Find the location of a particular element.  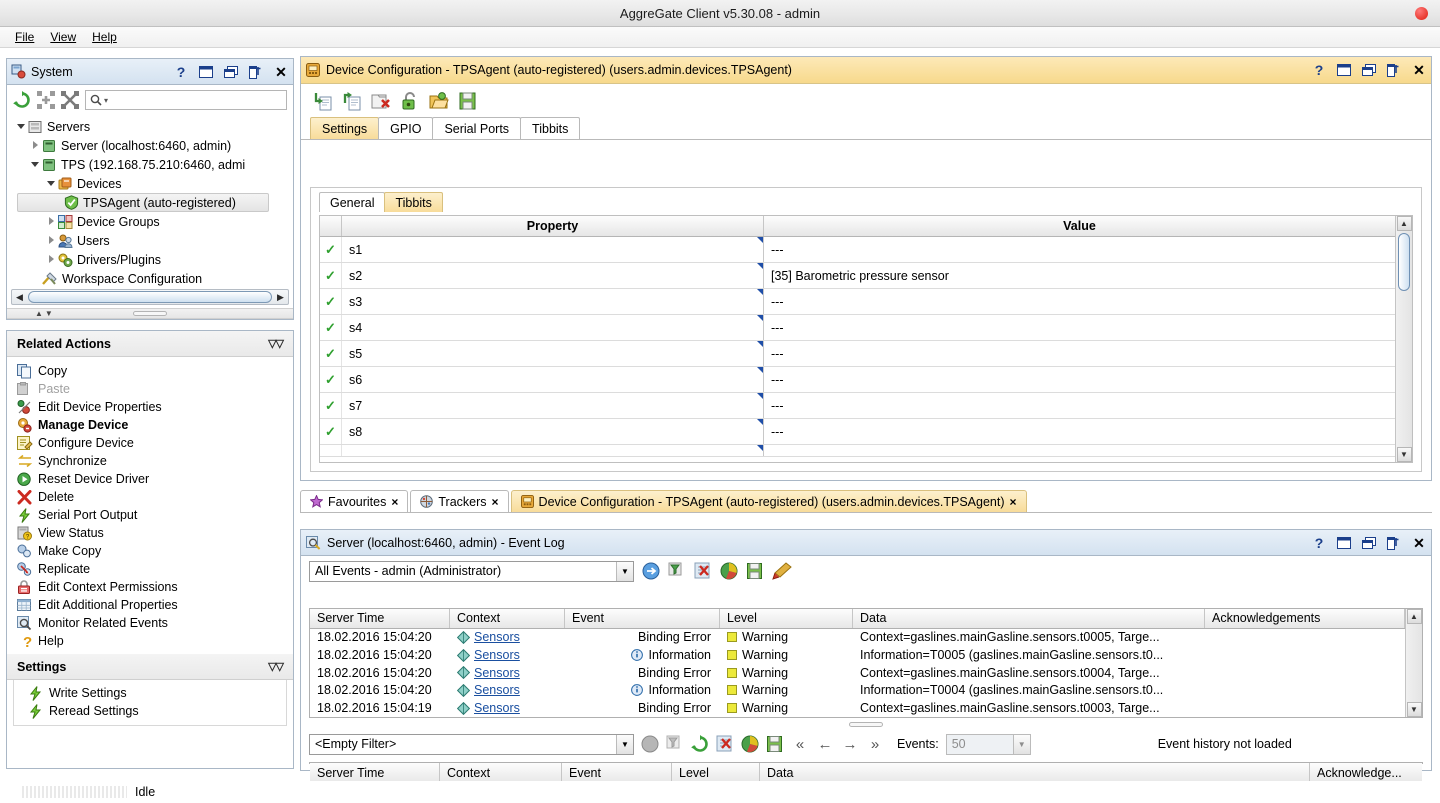

column-header-property: Property is located at coordinates (553, 226).